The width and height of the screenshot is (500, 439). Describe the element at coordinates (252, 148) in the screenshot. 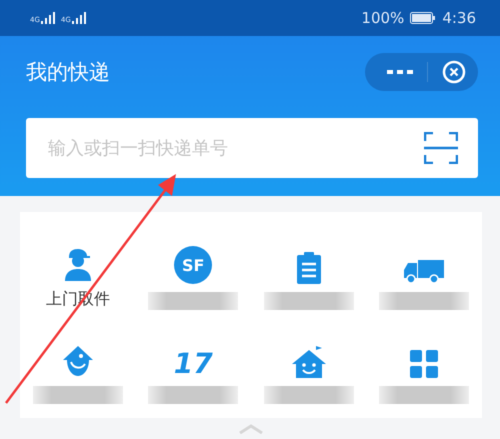

I see `search-field: 输入或扫一扫快递单号` at that location.